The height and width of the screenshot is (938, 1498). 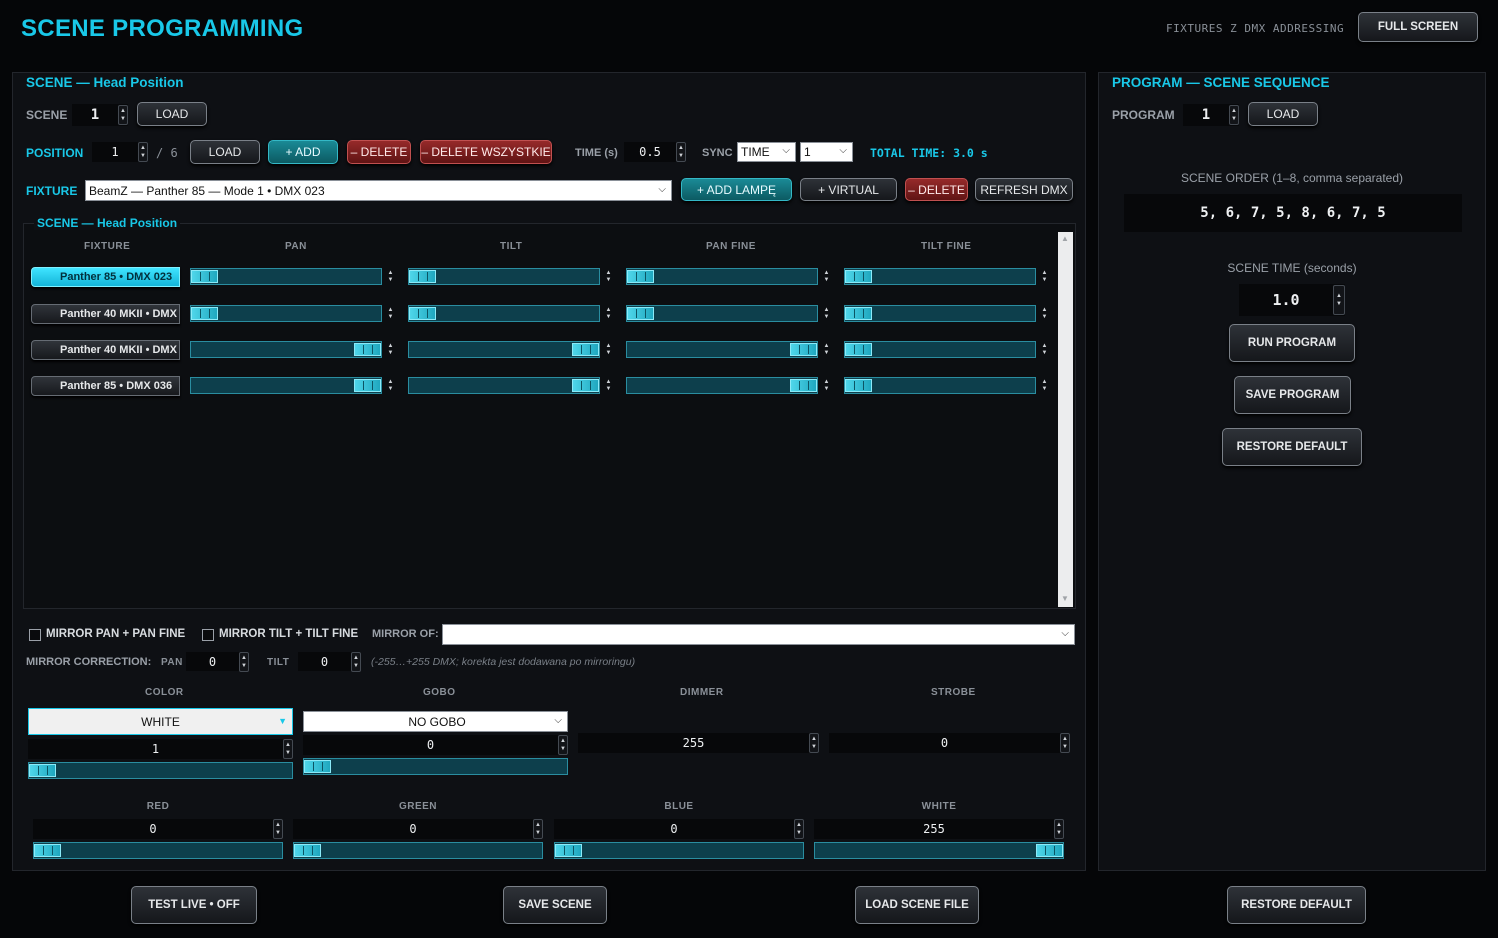 I want to click on mirror-pan-spinner: 0 ▲ ▼, so click(x=217, y=661).